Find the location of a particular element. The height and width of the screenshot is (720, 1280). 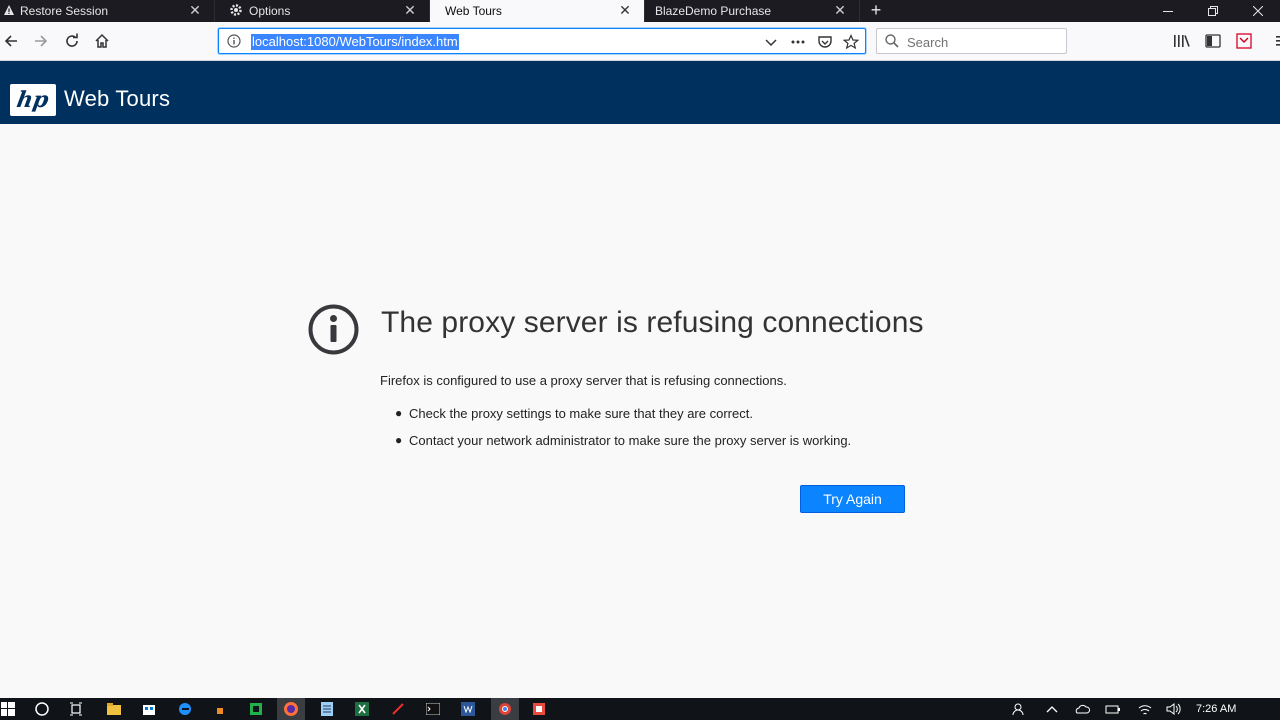

gear-icon is located at coordinates (236, 10).